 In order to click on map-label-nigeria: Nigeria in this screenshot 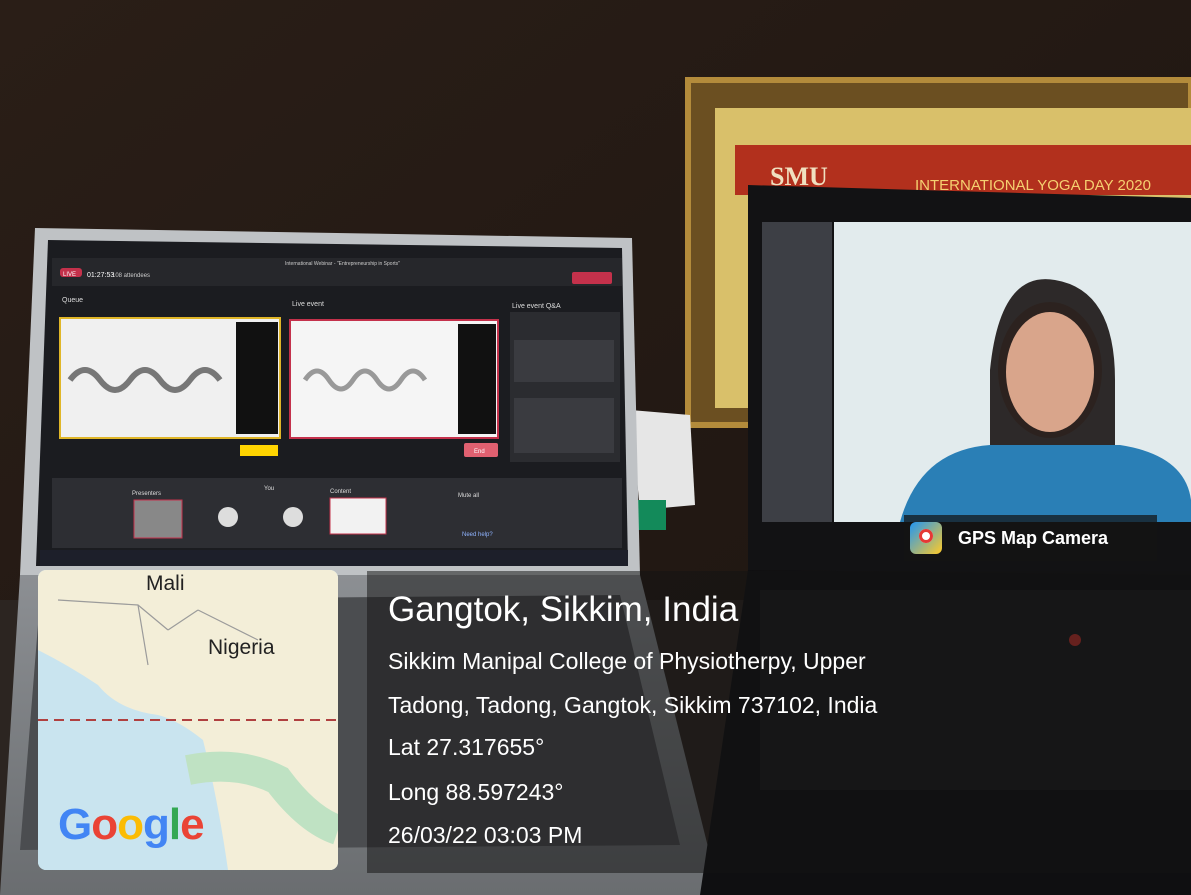, I will do `click(241, 647)`.